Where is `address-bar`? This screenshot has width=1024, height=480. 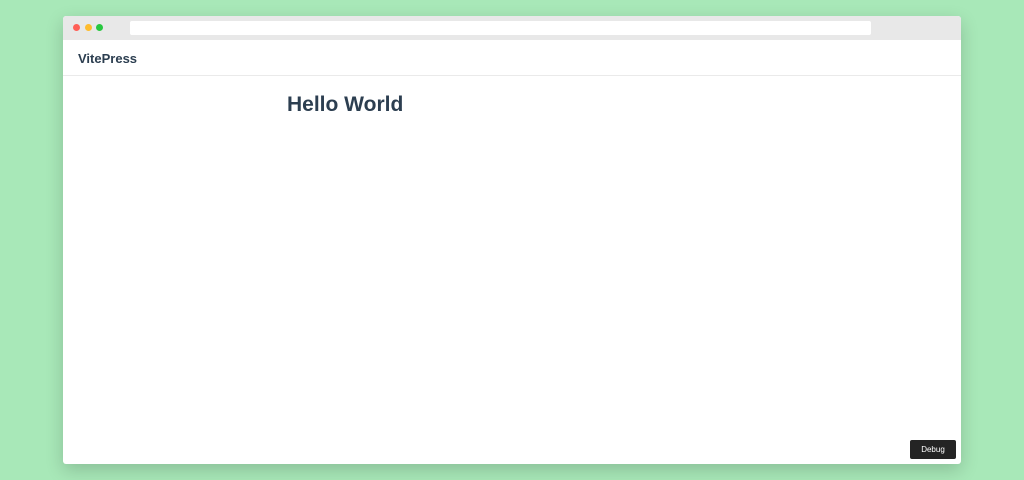 address-bar is located at coordinates (500, 28).